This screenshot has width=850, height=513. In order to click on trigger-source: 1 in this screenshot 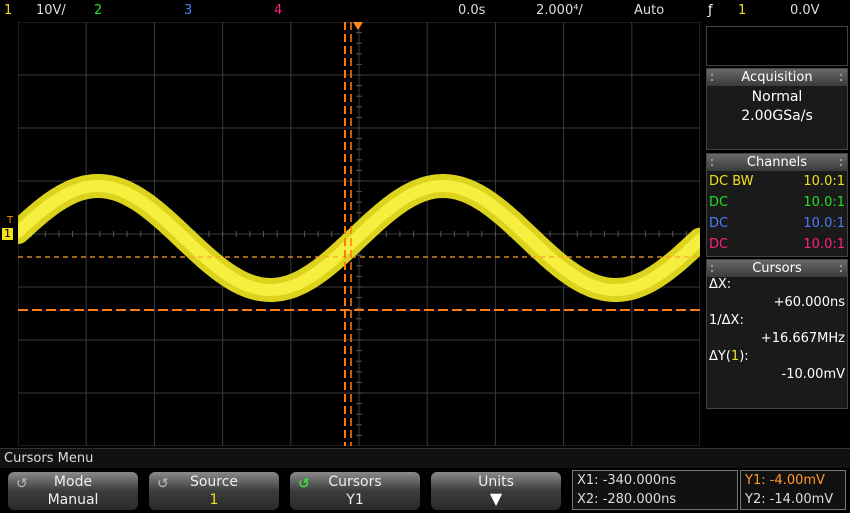, I will do `click(742, 10)`.